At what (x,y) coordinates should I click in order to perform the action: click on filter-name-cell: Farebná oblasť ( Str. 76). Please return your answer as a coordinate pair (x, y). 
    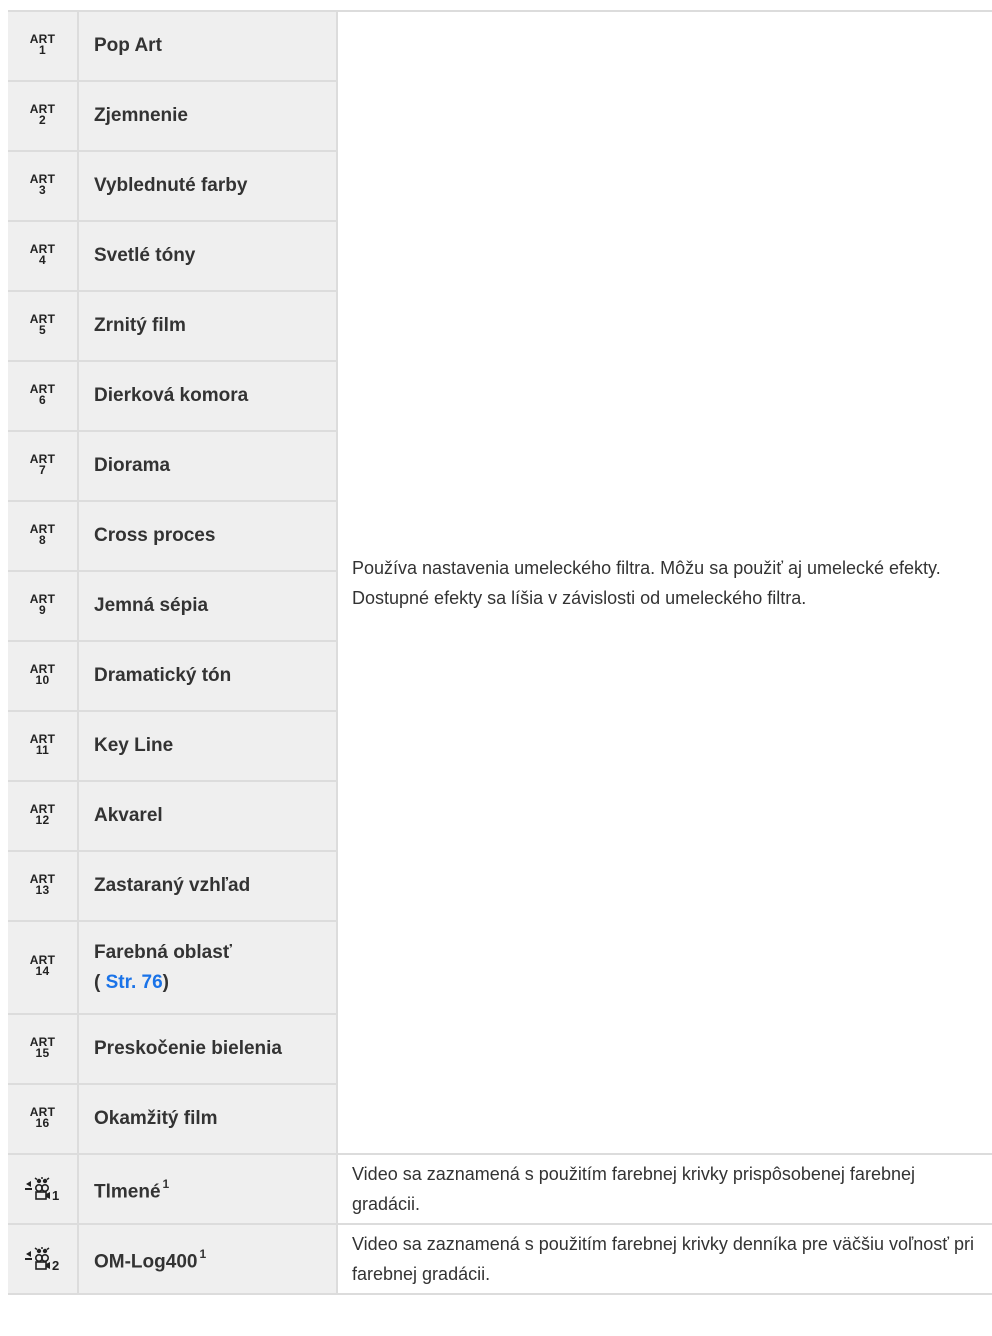
    Looking at the image, I should click on (208, 968).